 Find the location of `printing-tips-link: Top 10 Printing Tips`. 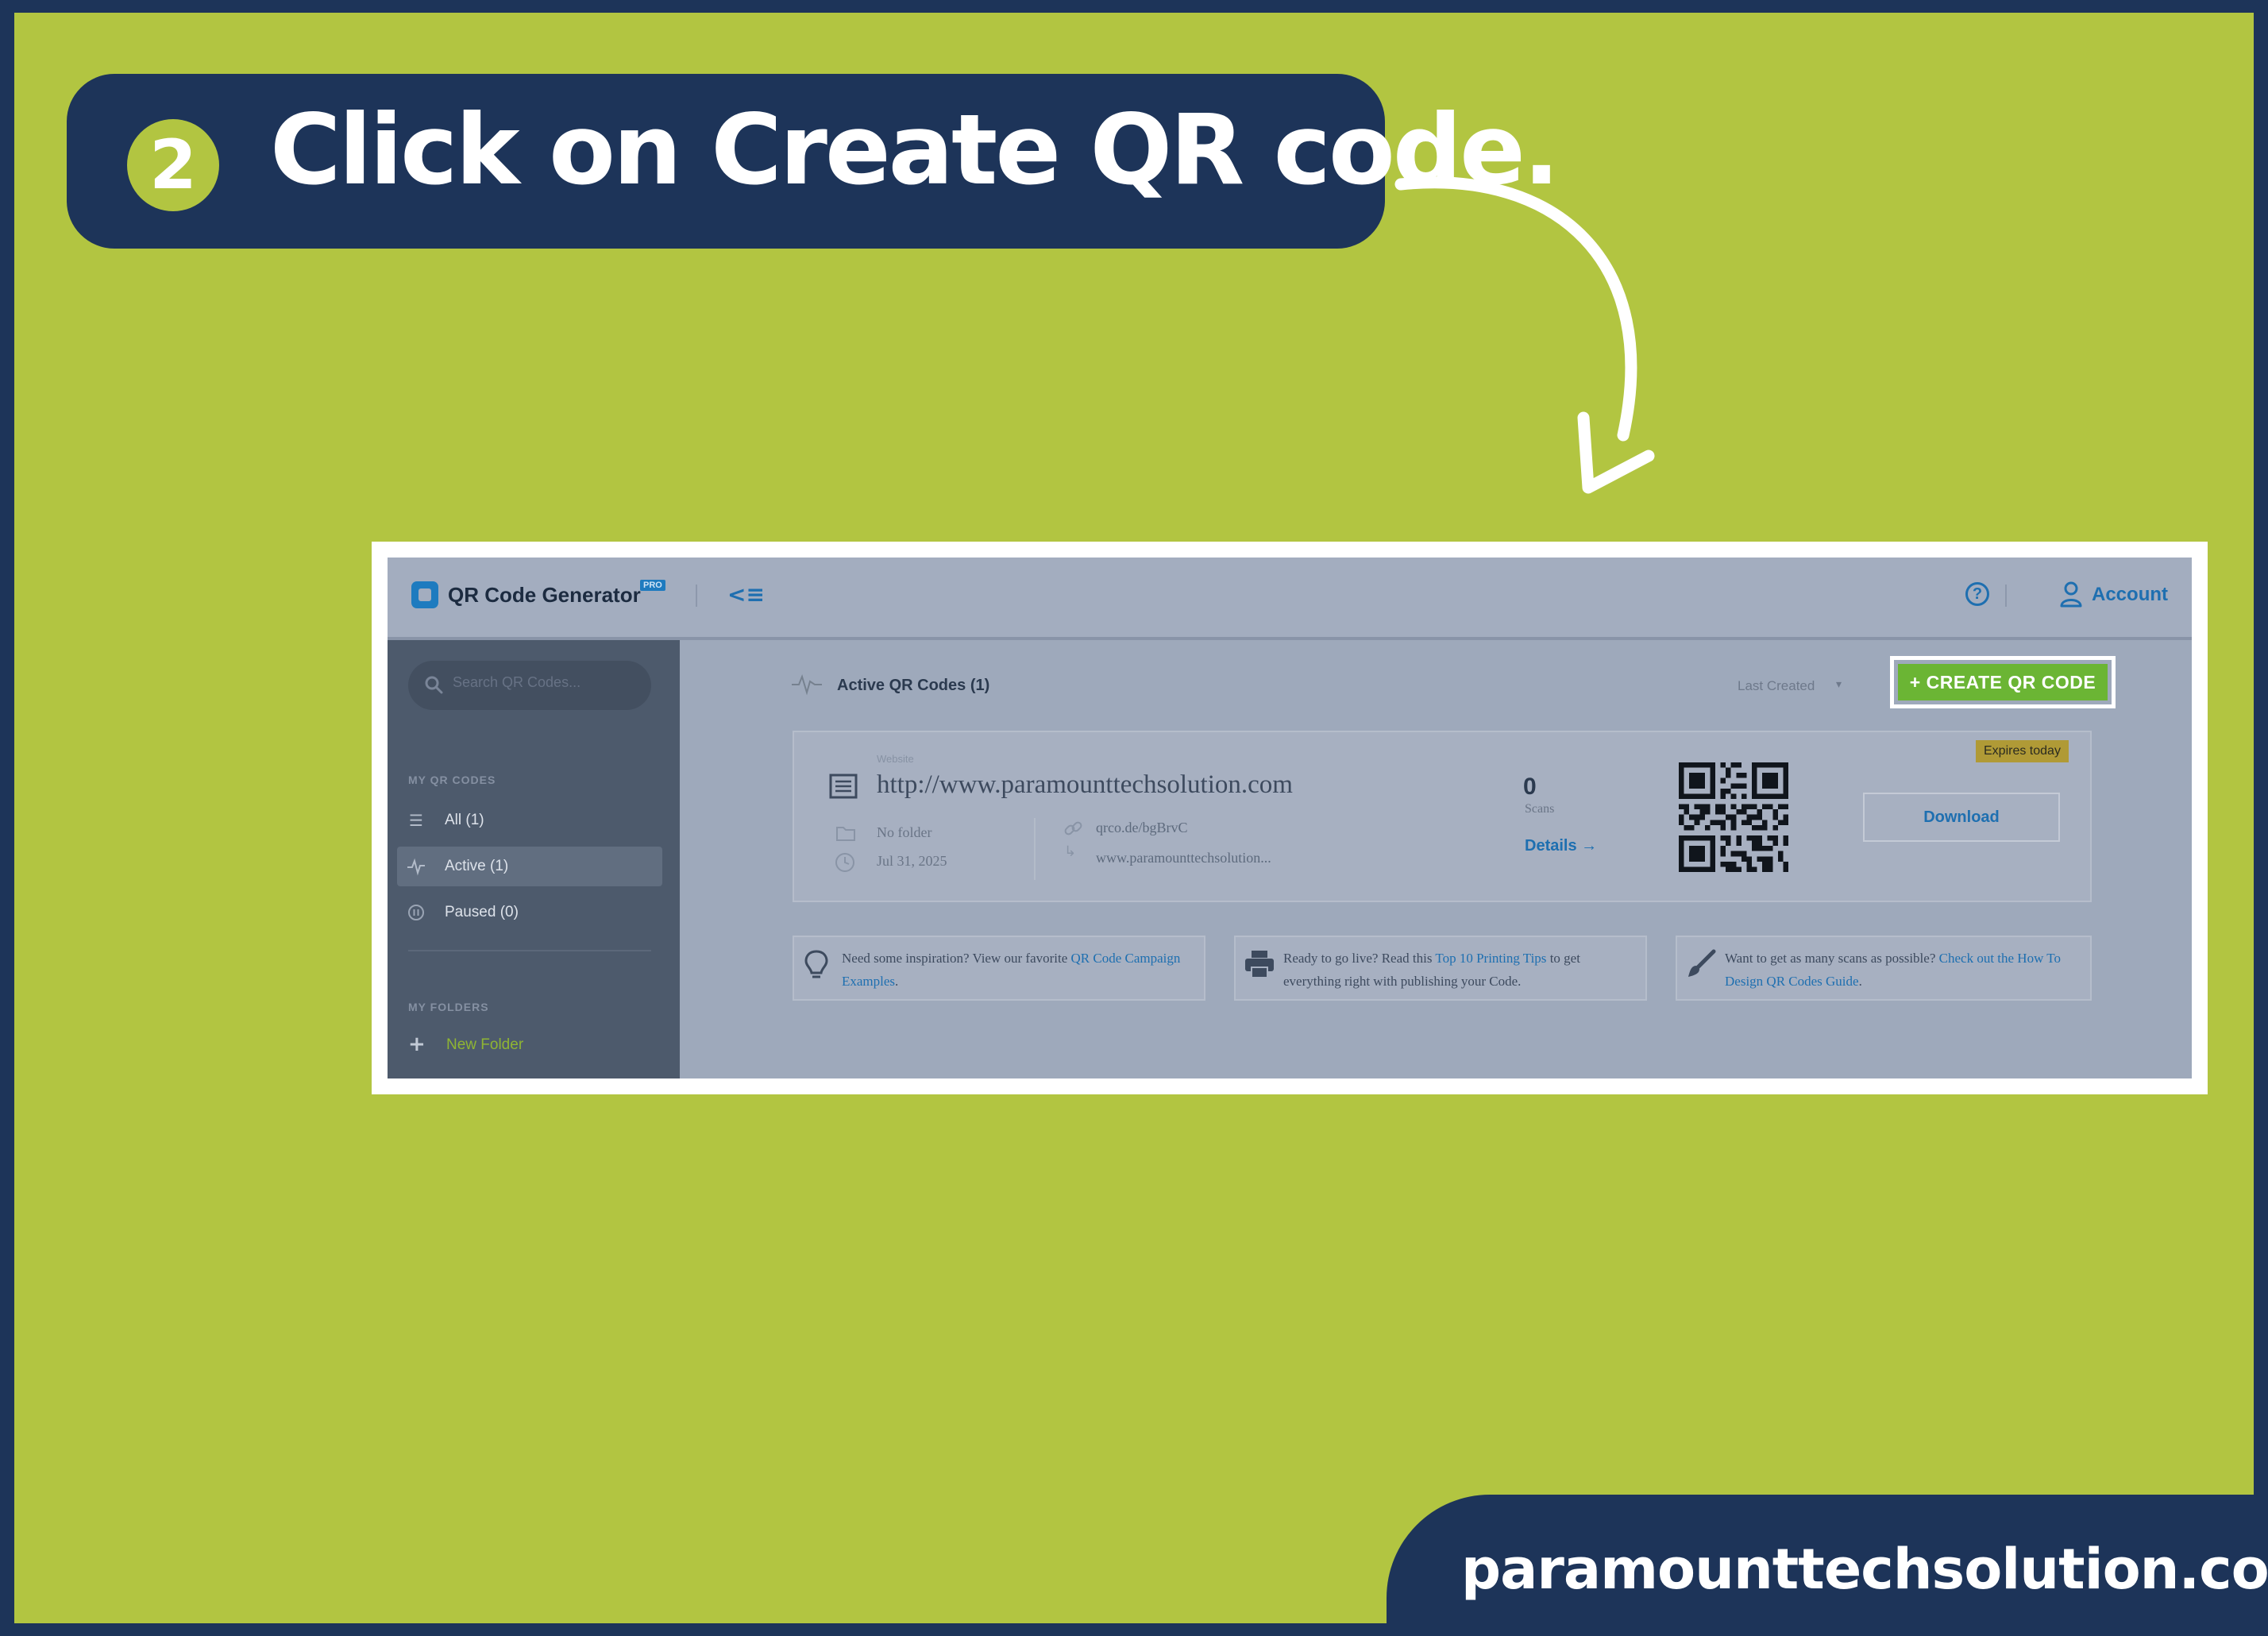

printing-tips-link: Top 10 Printing Tips is located at coordinates (1490, 958).